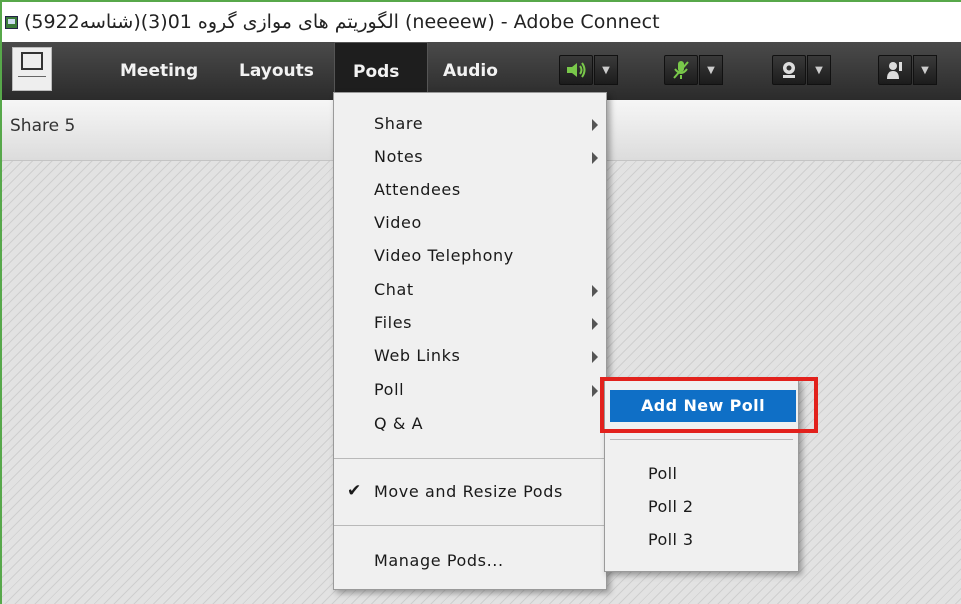 This screenshot has width=961, height=604. I want to click on checkmark-icon: ✔, so click(354, 491).